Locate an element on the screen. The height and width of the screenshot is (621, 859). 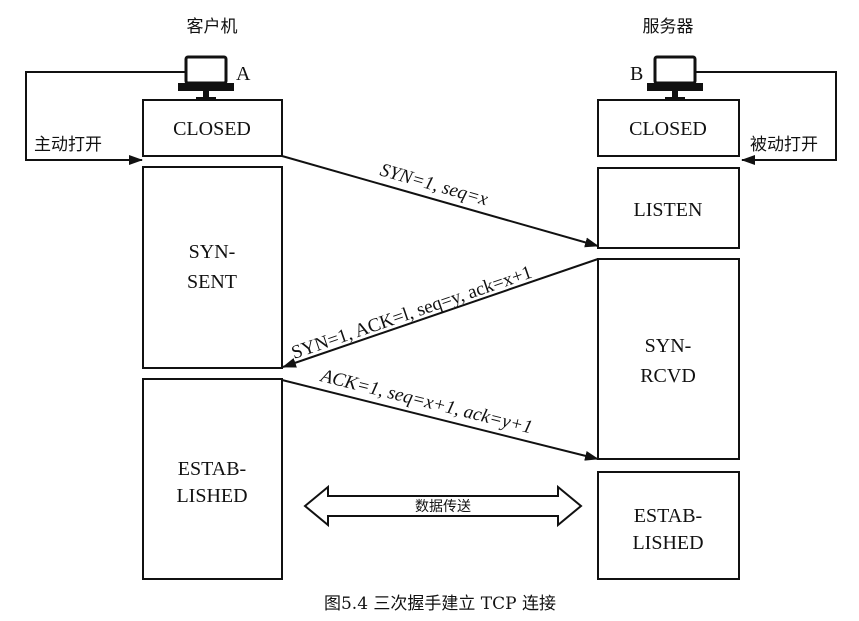
figure-caption: 图5.4 三次握手建立 TCP 连接 is located at coordinates (440, 604).